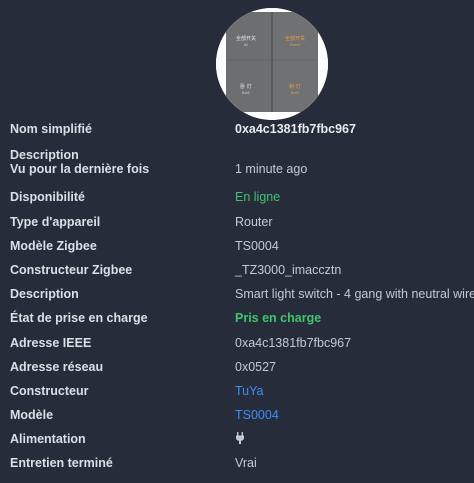  I want to click on row-label: Constructeur Zigbee, so click(71, 269).